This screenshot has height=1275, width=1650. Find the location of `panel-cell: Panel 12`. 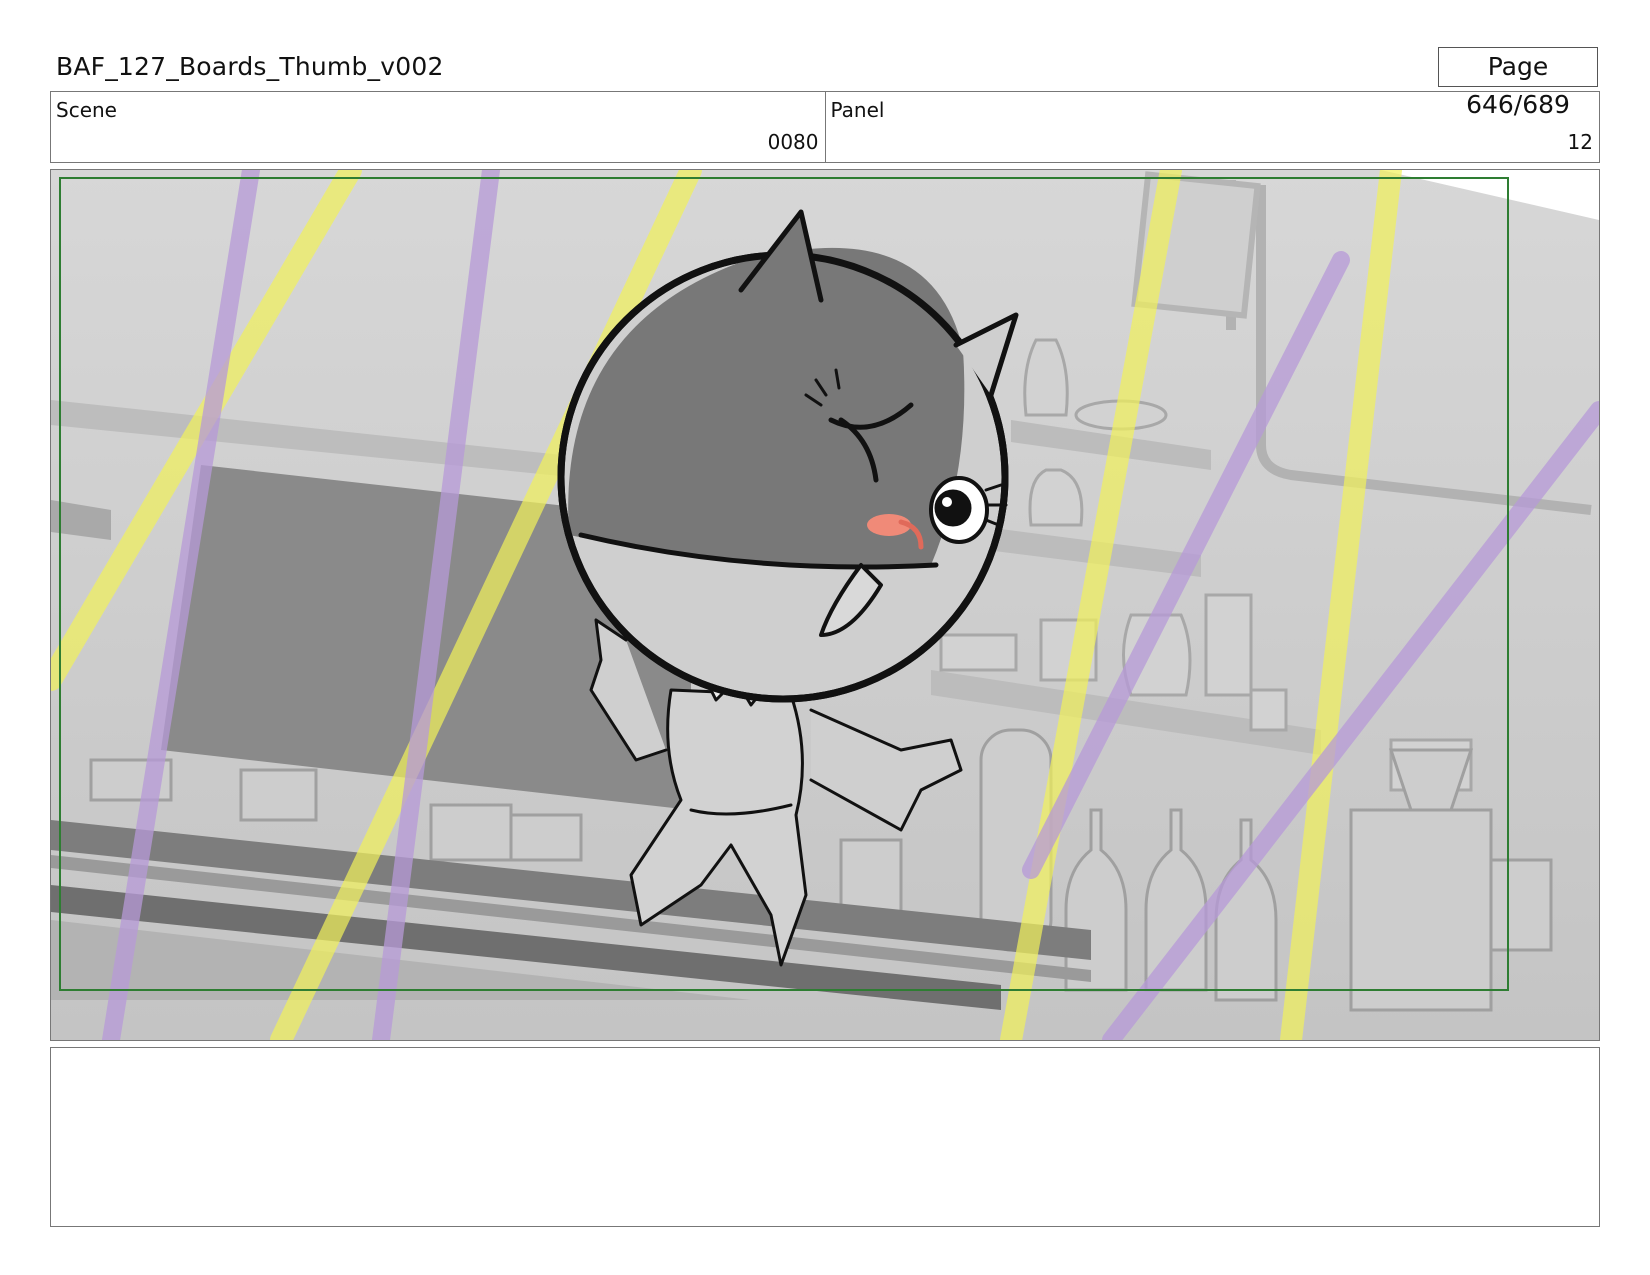

panel-cell: Panel 12 is located at coordinates (1212, 127).